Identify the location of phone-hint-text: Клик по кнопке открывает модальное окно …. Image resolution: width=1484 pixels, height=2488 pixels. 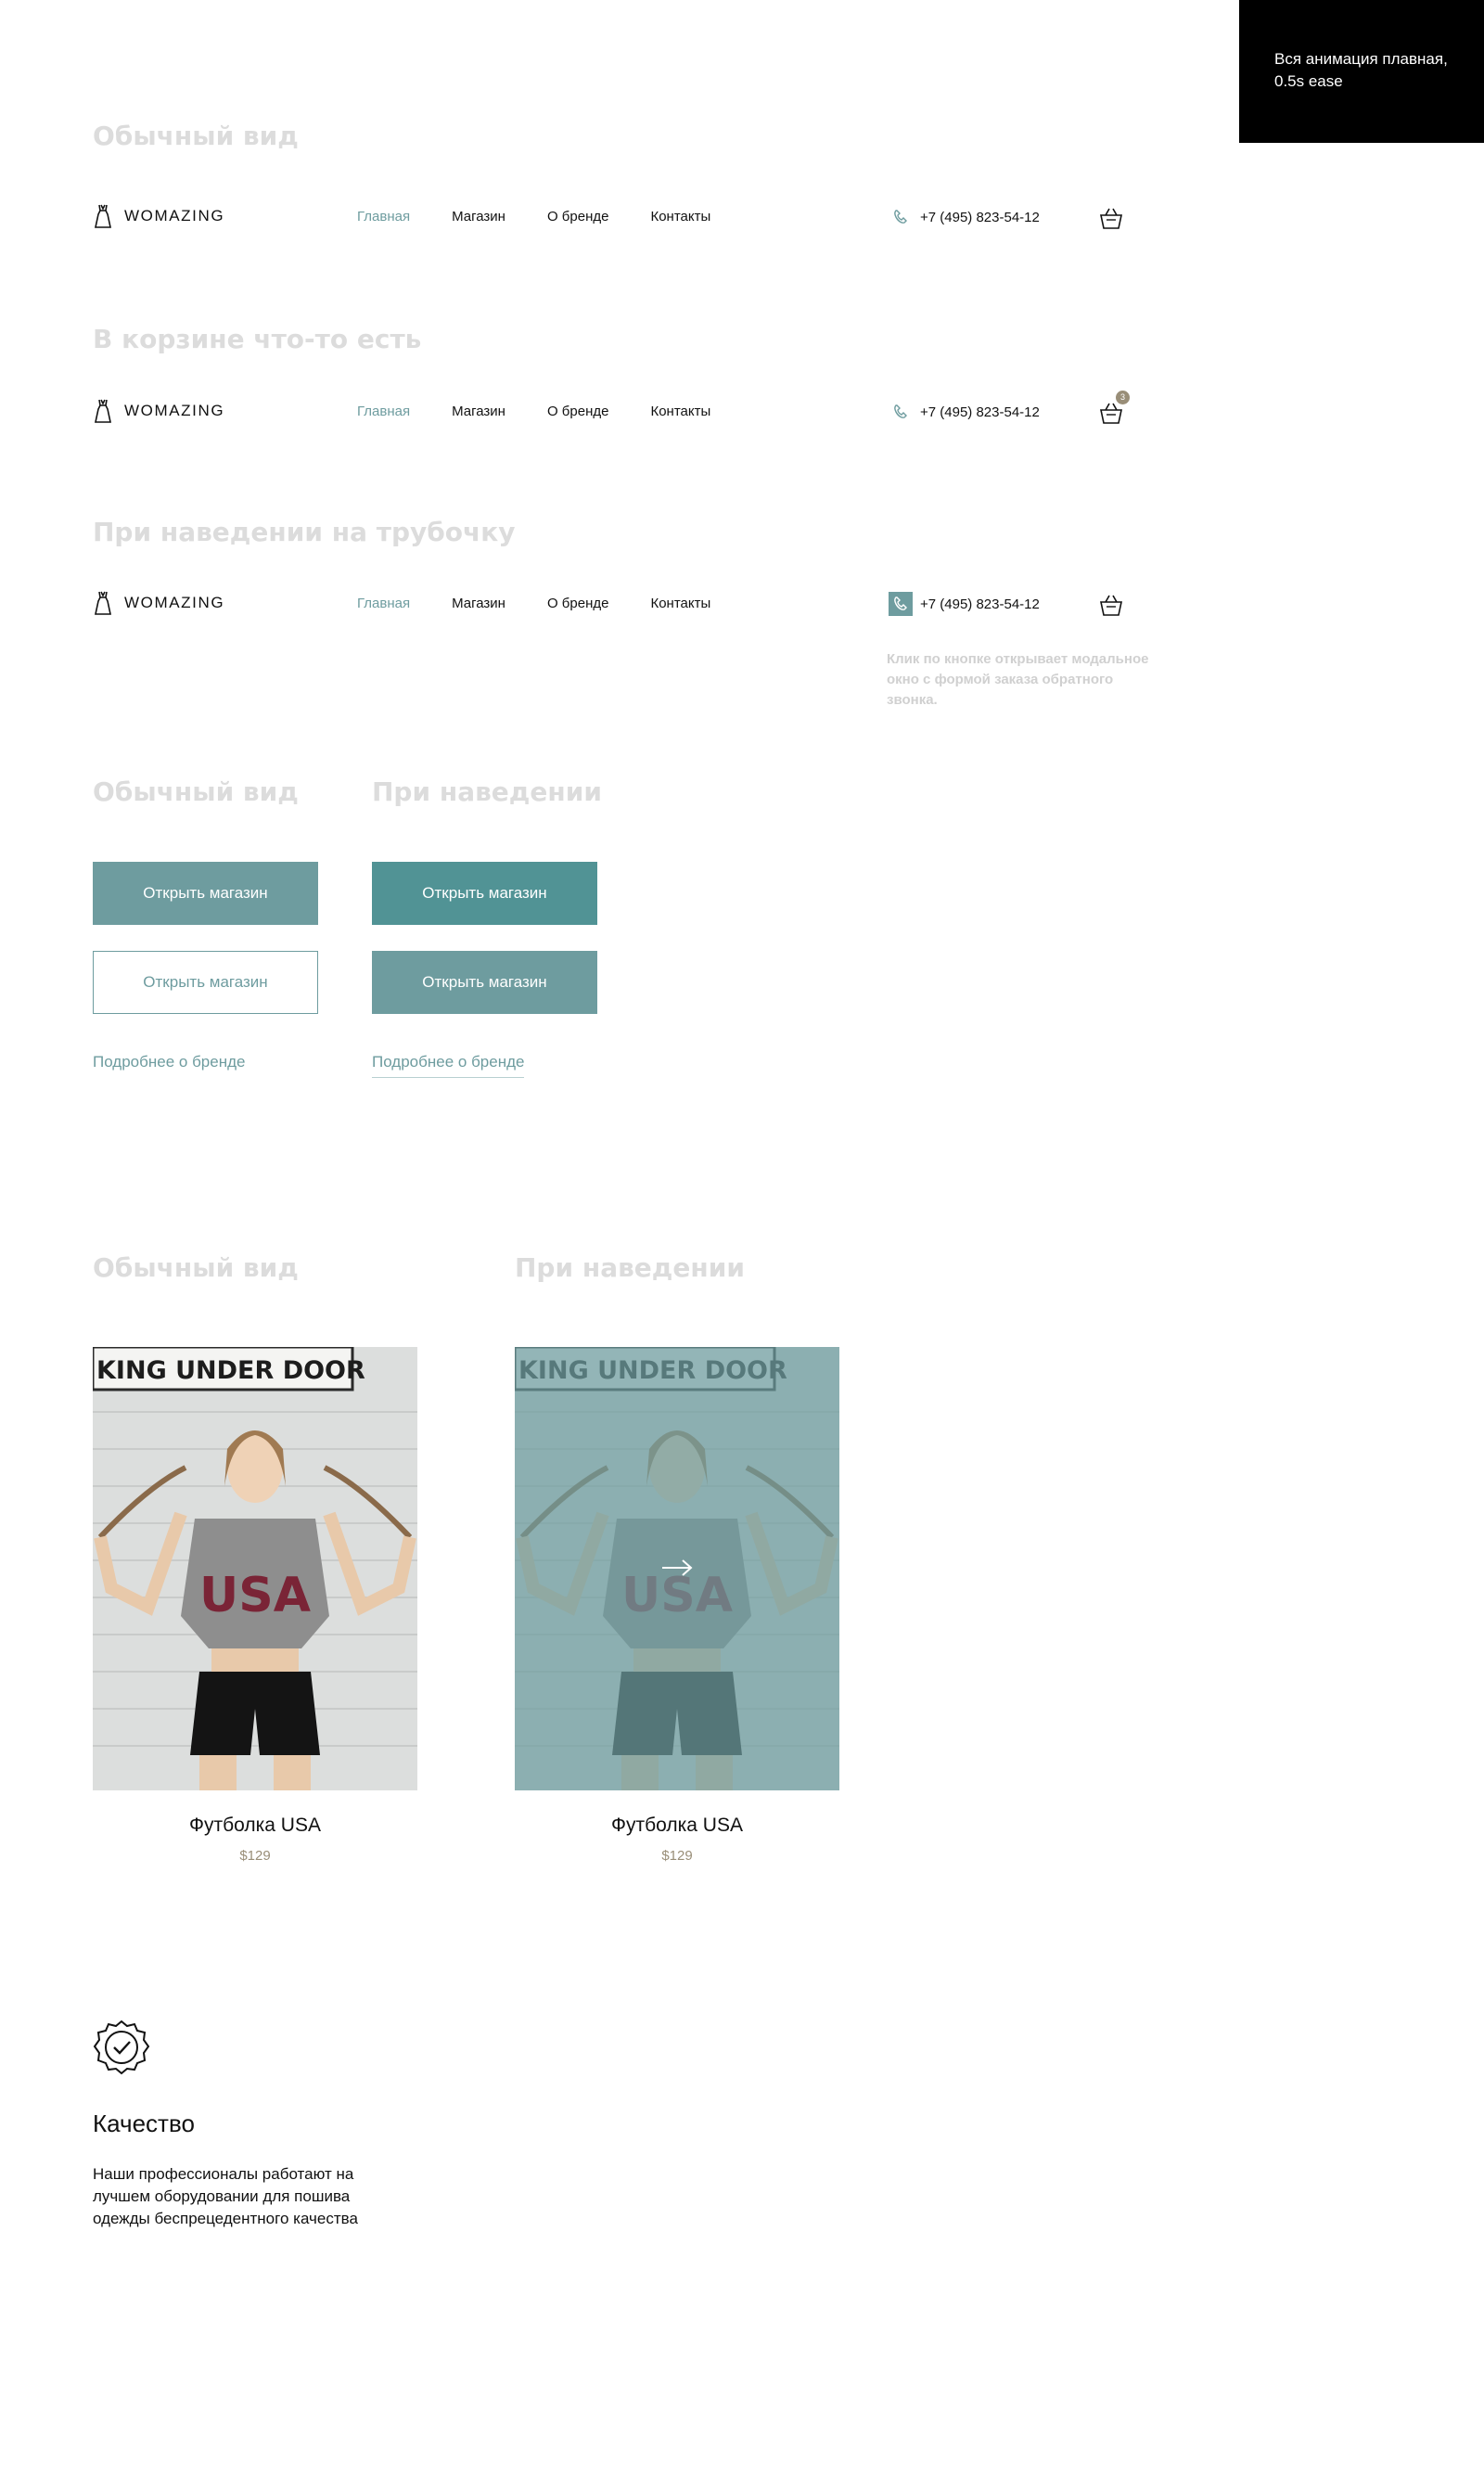
(1018, 679).